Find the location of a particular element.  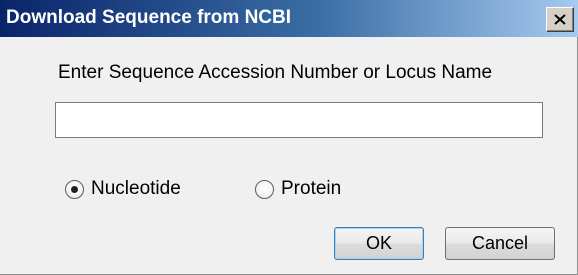

close-button is located at coordinates (560, 19).